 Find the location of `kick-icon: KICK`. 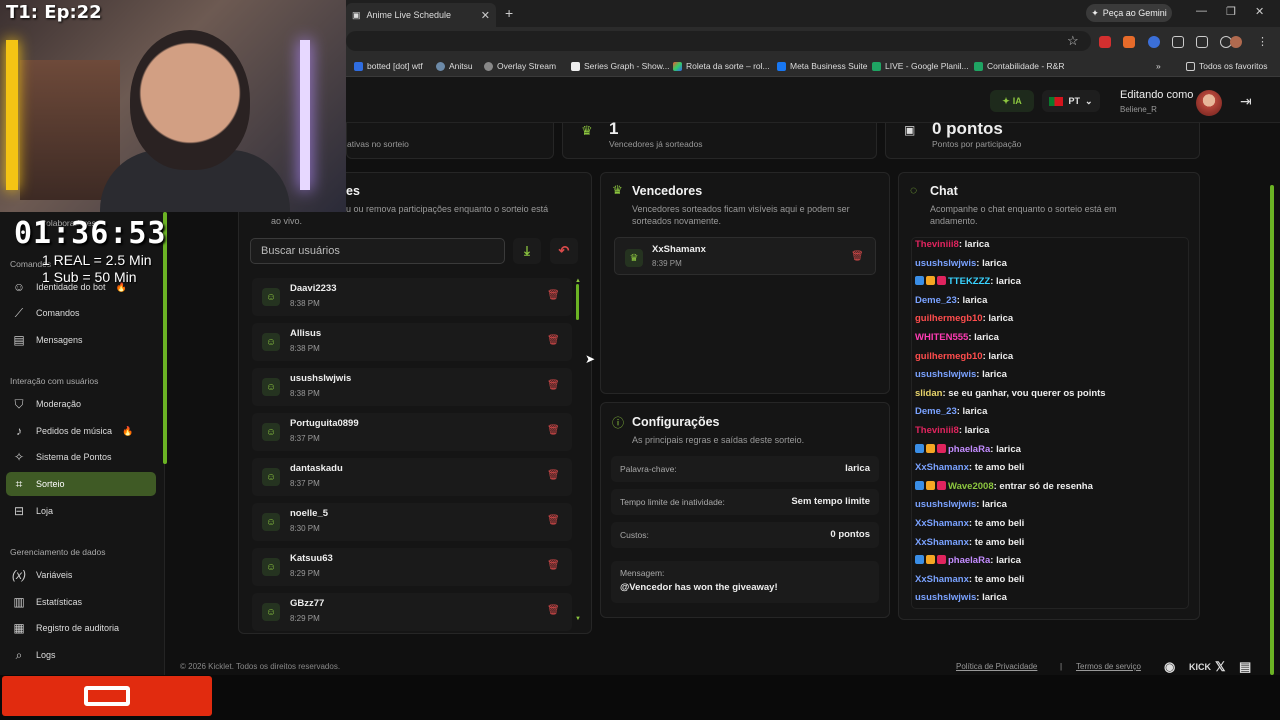

kick-icon: KICK is located at coordinates (1200, 667).